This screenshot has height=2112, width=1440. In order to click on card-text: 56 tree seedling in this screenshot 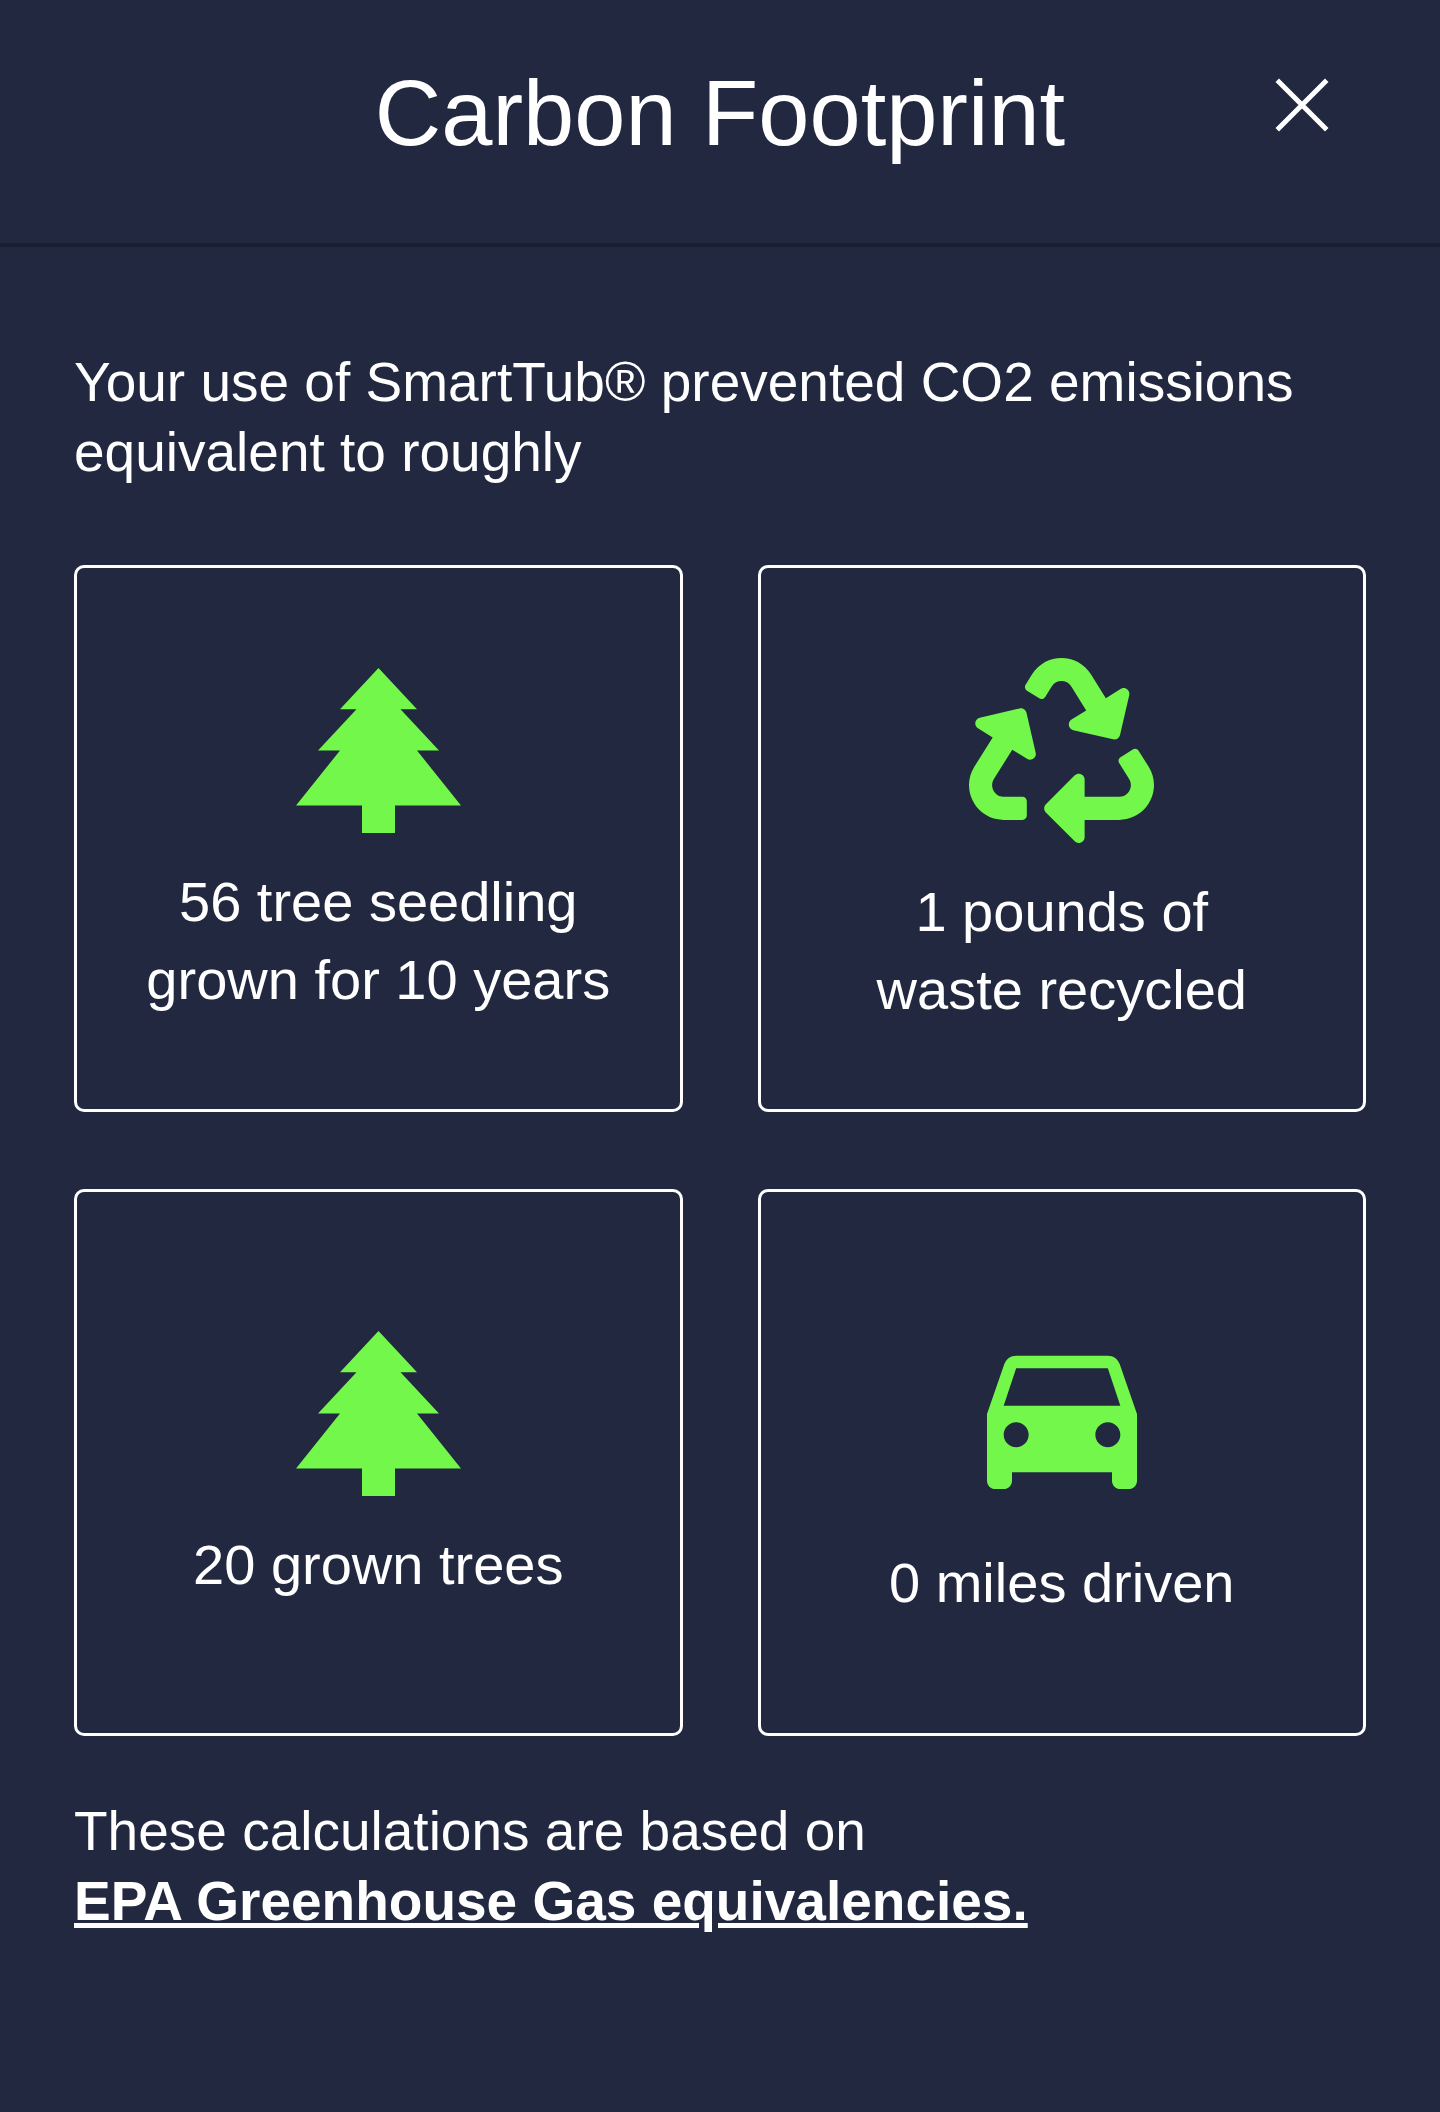, I will do `click(378, 902)`.